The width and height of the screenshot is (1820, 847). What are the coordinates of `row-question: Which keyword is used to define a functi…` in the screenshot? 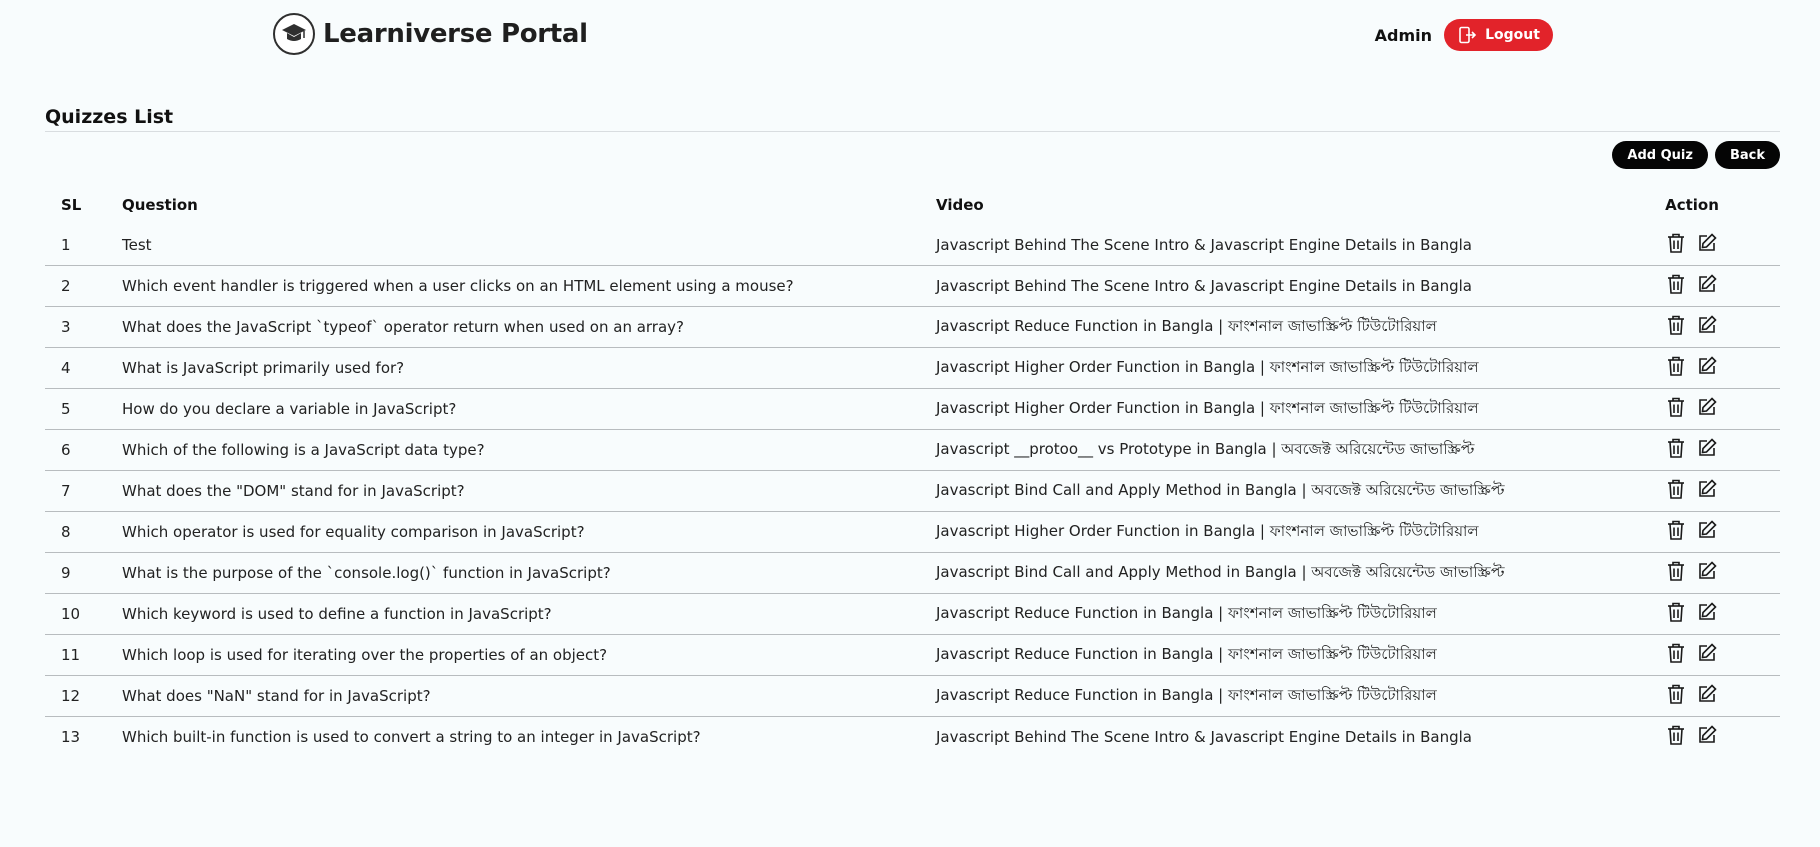 It's located at (529, 614).